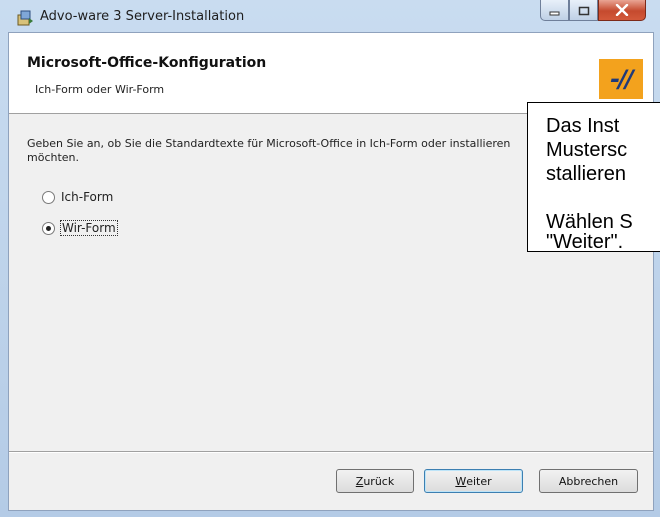 The height and width of the screenshot is (517, 660). What do you see at coordinates (147, 63) in the screenshot?
I see `page-title: Microsoft-Office-Konfiguration` at bounding box center [147, 63].